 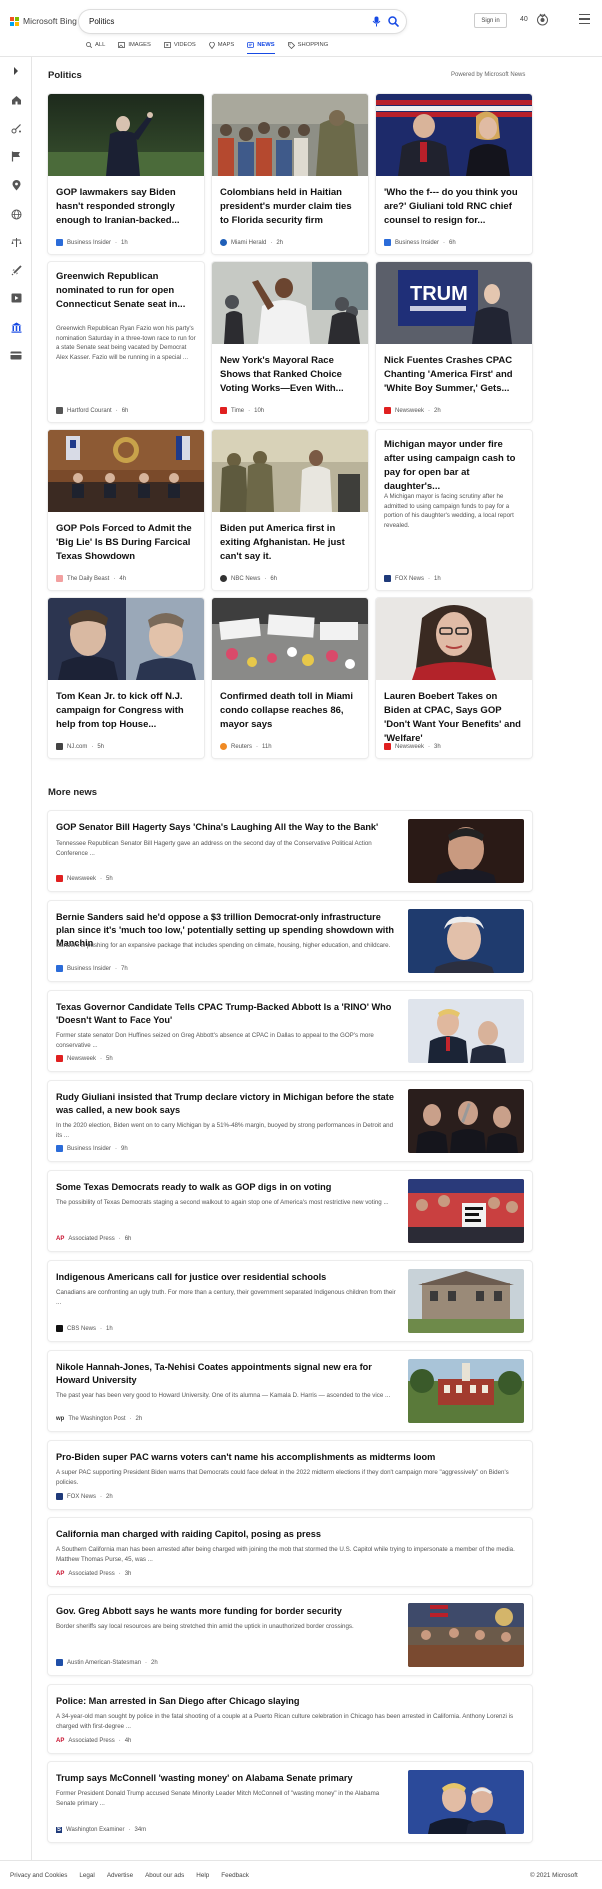 What do you see at coordinates (86, 1875) in the screenshot?
I see `footer-link-legal: Legal` at bounding box center [86, 1875].